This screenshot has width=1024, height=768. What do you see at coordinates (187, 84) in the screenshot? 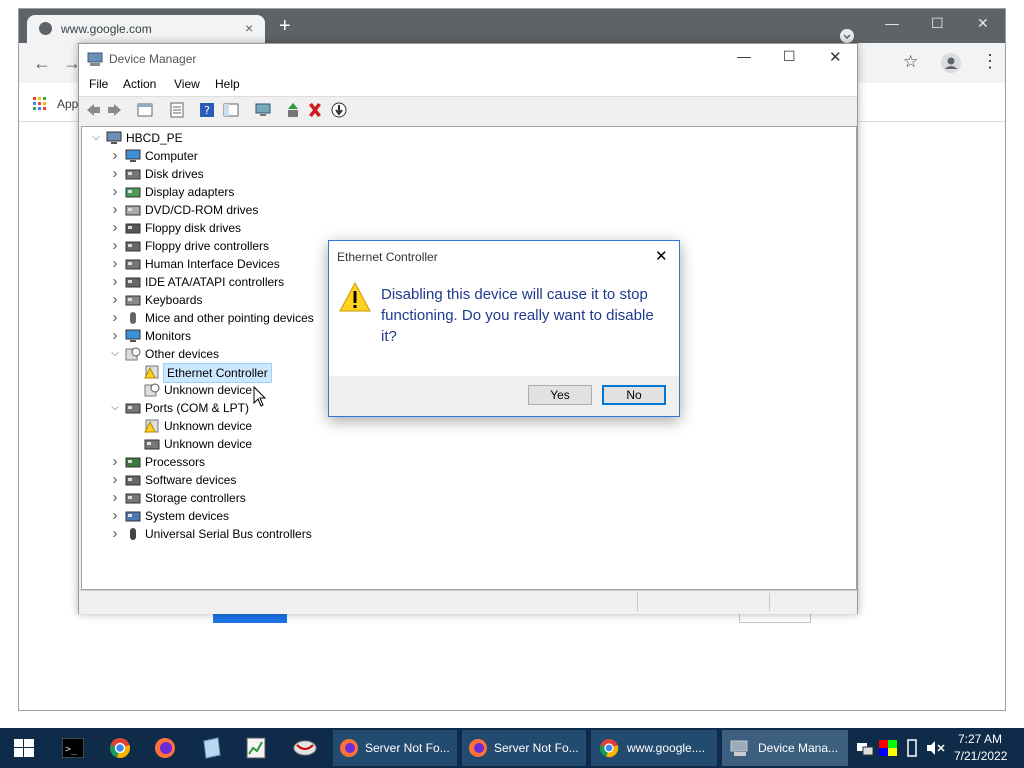
I see `menu-view: View` at bounding box center [187, 84].